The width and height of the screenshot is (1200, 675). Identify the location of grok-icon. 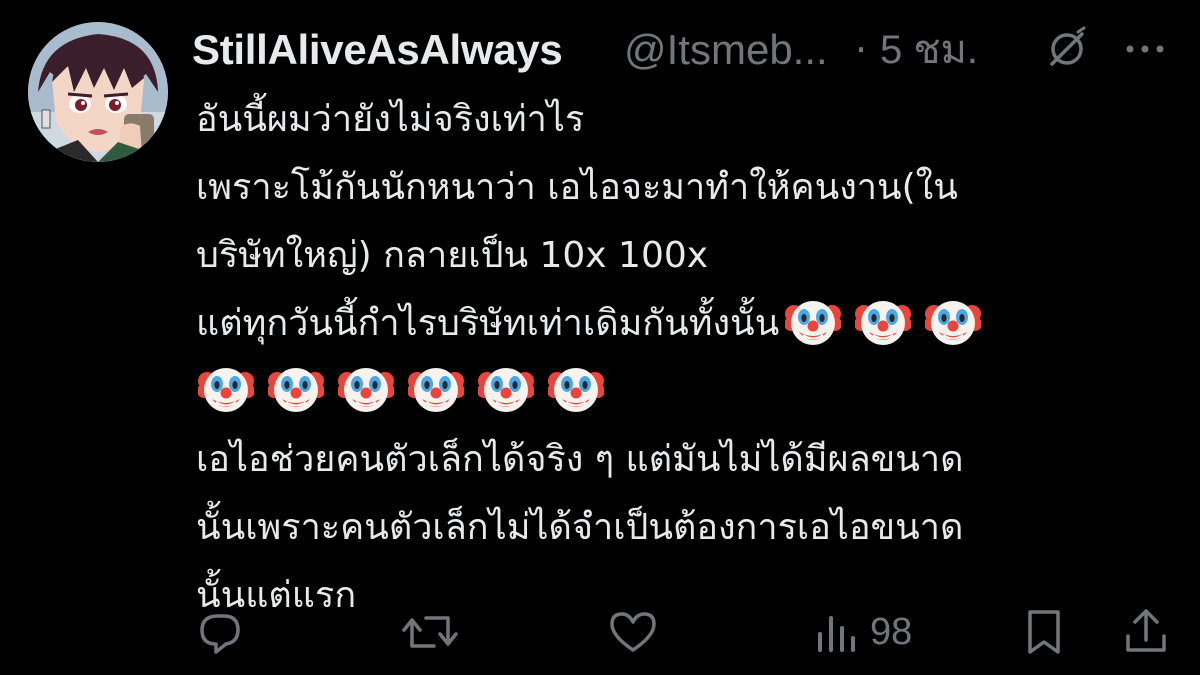
(1067, 49).